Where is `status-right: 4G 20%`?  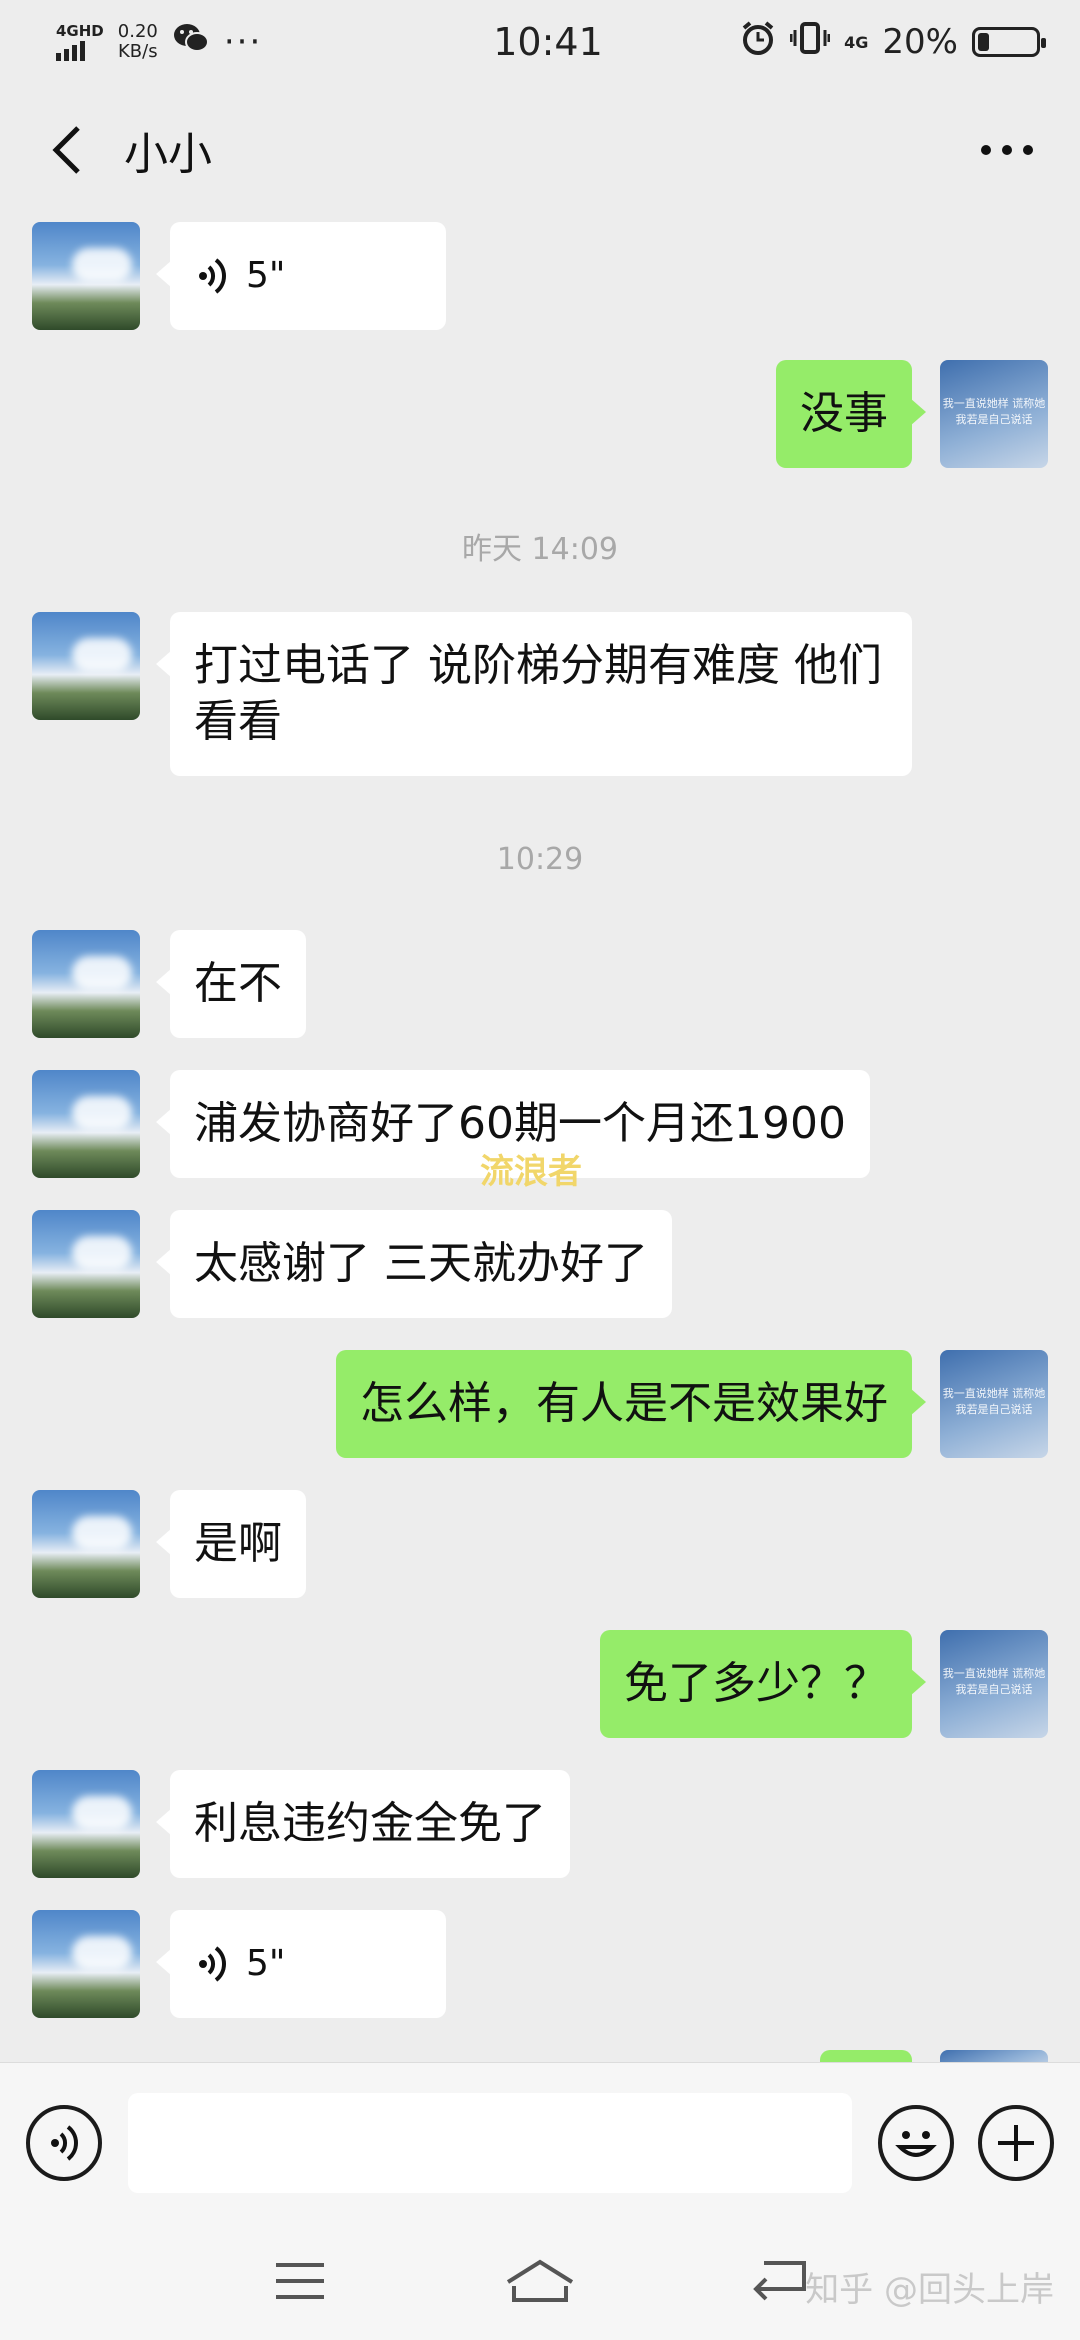 status-right: 4G 20% is located at coordinates (863, 42).